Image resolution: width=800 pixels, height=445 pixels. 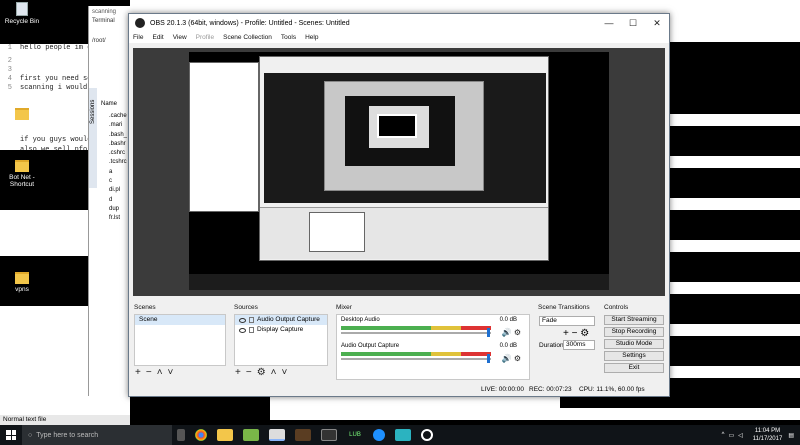 What do you see at coordinates (138, 37) in the screenshot?
I see `menu-file: File` at bounding box center [138, 37].